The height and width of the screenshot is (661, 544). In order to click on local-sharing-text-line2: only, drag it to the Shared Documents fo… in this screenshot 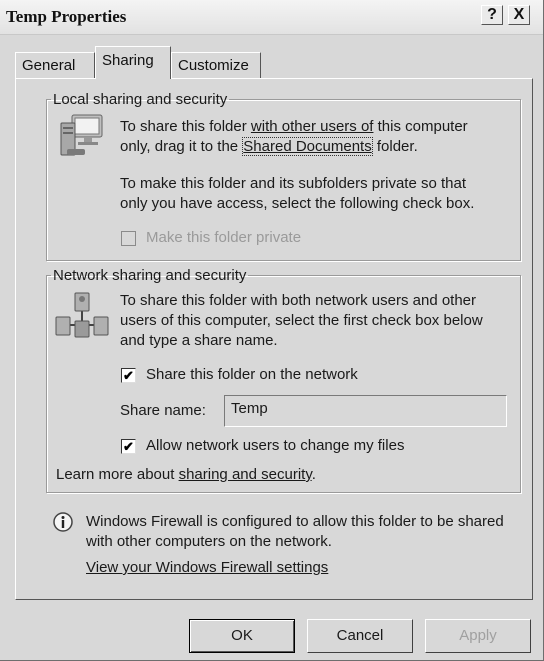, I will do `click(317, 147)`.